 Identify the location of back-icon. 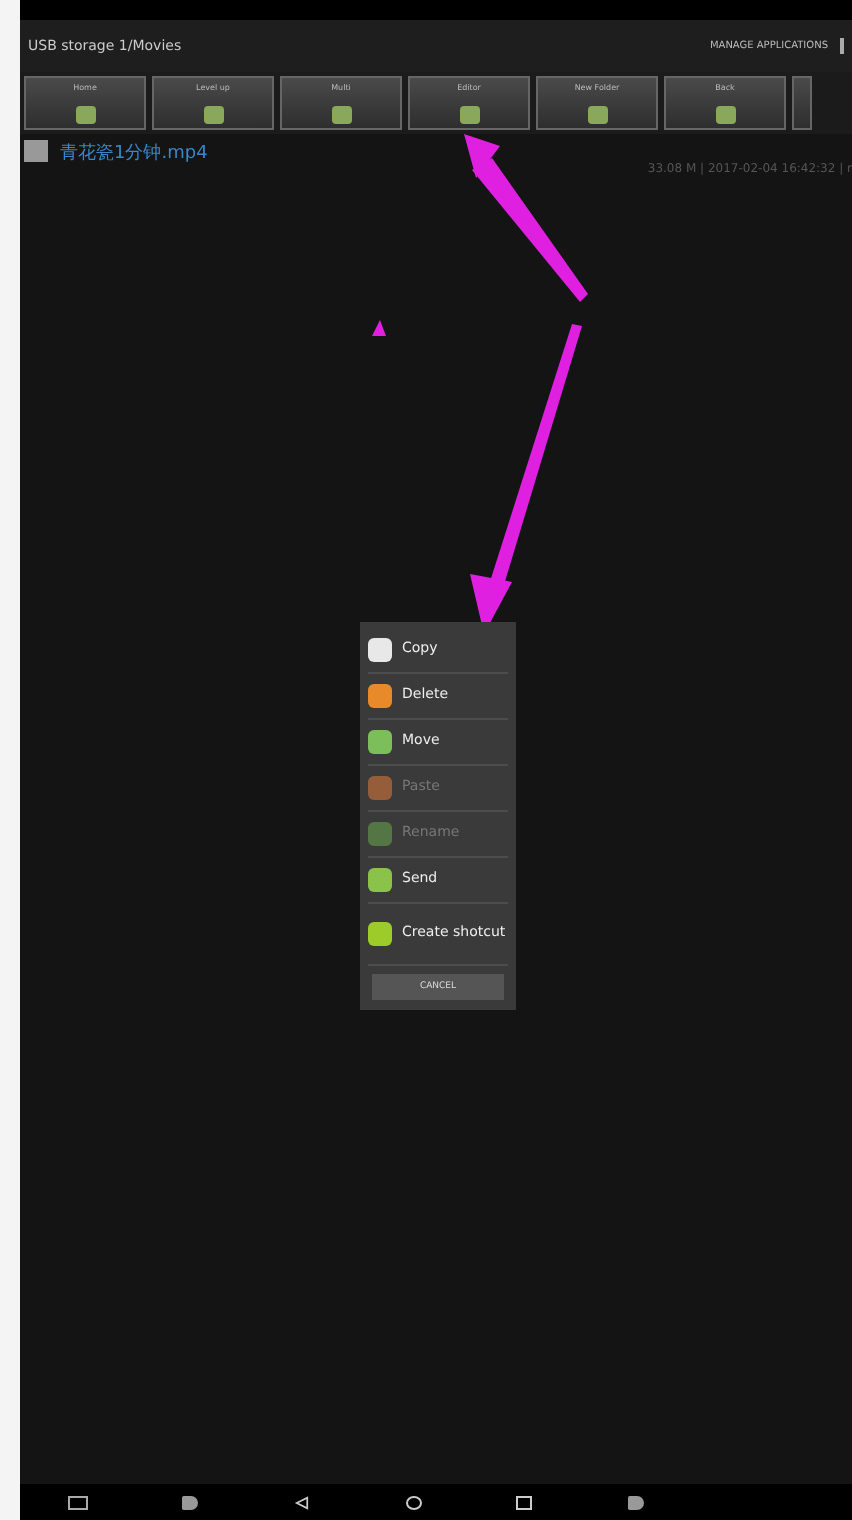
(302, 1502).